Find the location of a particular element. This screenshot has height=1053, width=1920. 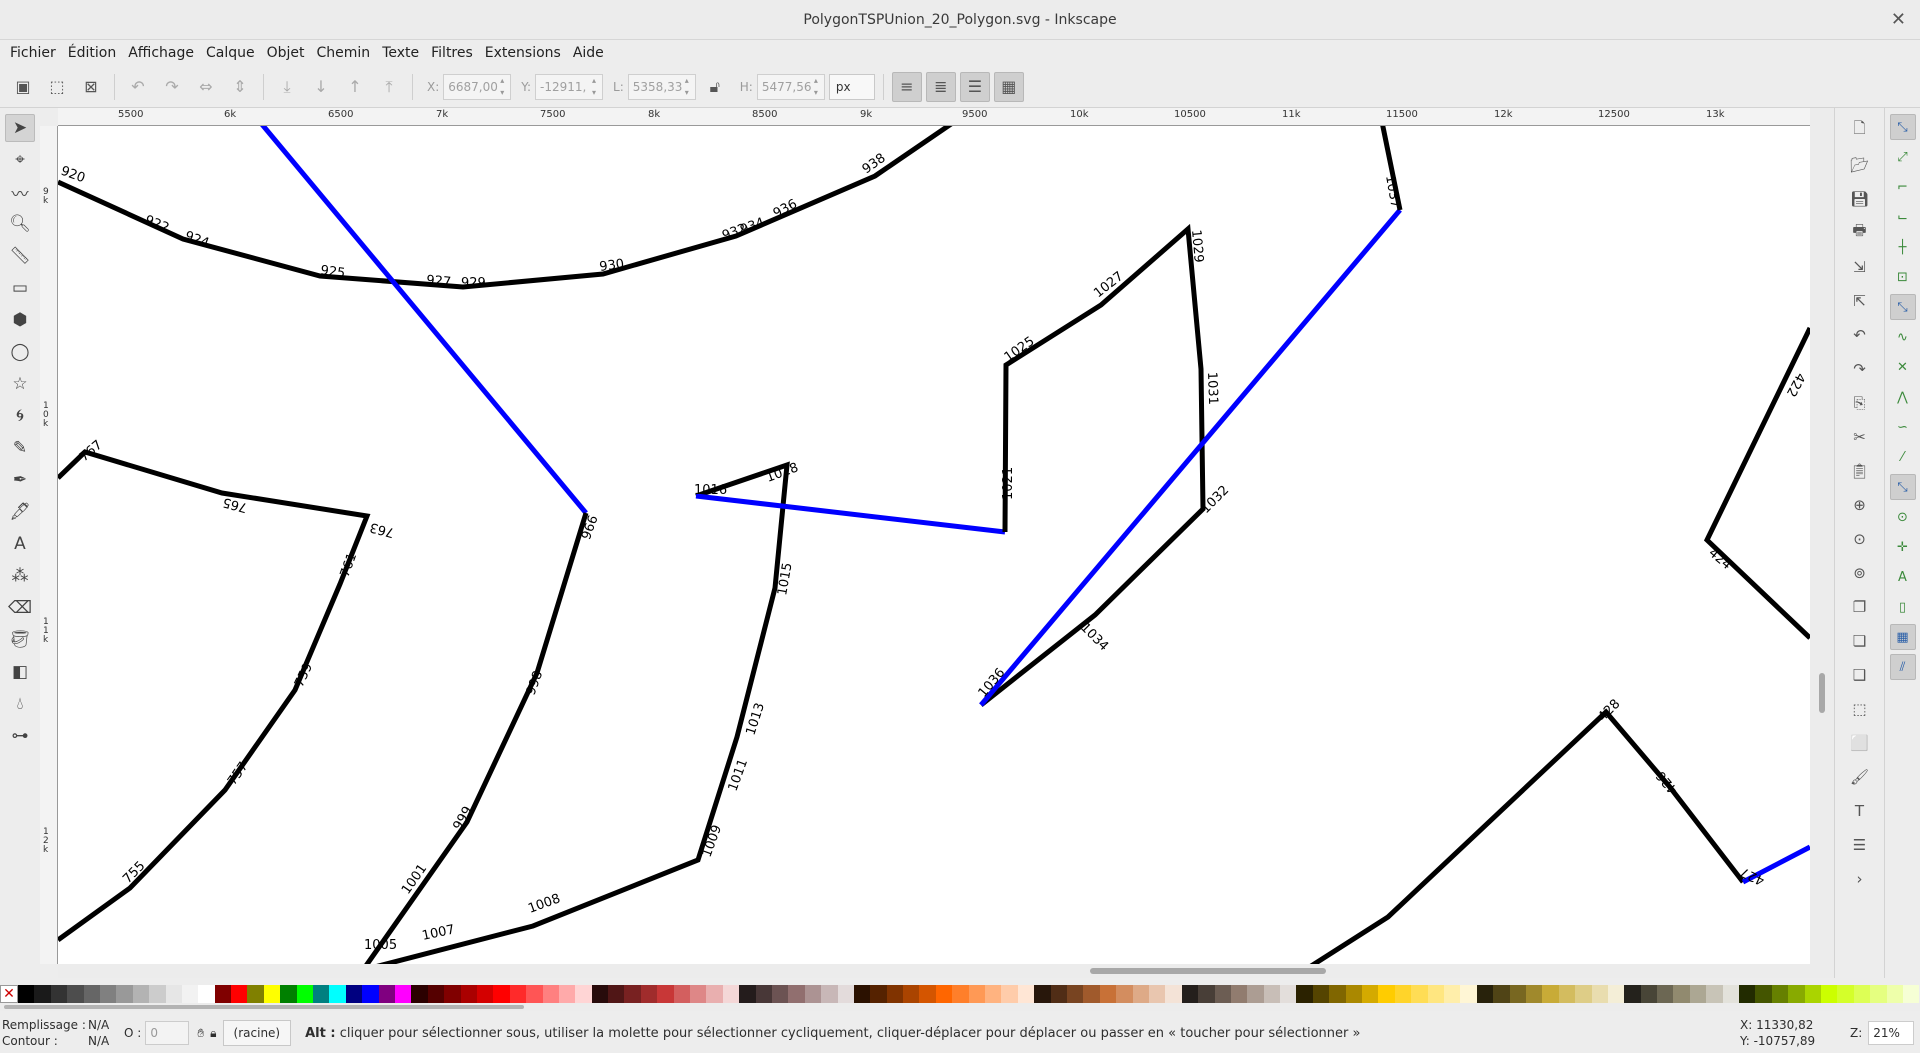

rectangle-tool-icon: ▭ is located at coordinates (20, 288).